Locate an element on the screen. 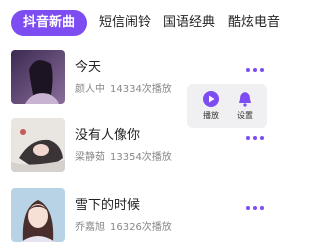 The height and width of the screenshot is (250, 320). song-action-popup: 播放 设置 is located at coordinates (227, 106).